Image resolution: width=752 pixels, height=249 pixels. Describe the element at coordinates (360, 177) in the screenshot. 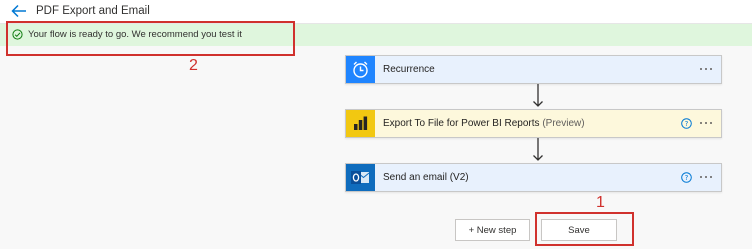

I see `outlook-icon` at that location.